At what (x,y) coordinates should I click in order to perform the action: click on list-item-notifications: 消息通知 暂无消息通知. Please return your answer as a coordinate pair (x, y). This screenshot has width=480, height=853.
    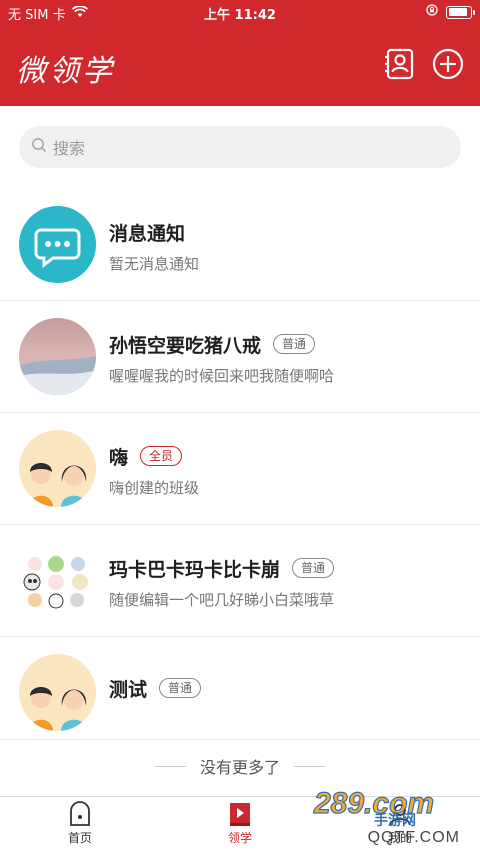
    Looking at the image, I should click on (240, 245).